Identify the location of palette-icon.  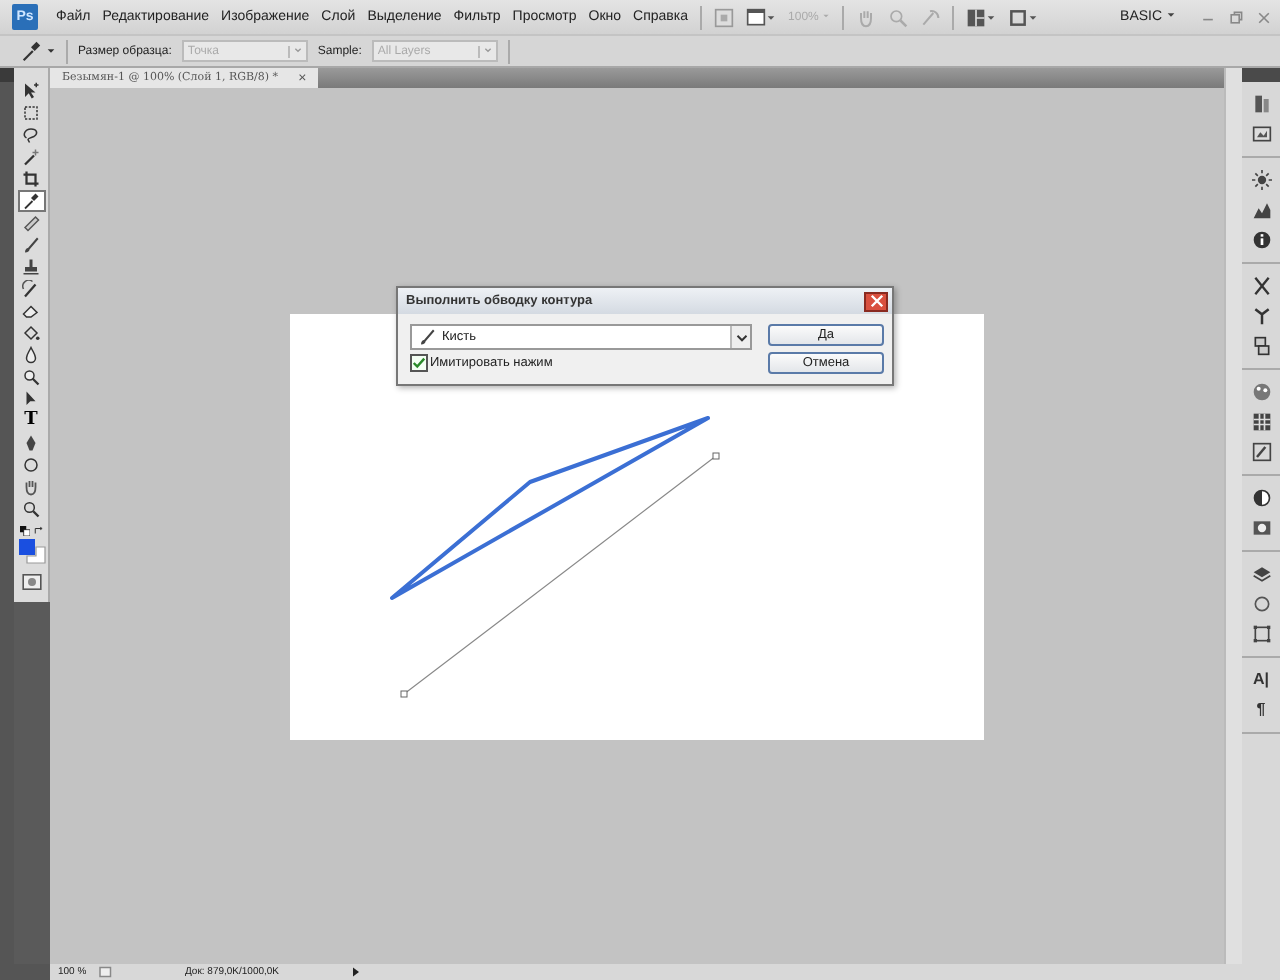
(1261, 392).